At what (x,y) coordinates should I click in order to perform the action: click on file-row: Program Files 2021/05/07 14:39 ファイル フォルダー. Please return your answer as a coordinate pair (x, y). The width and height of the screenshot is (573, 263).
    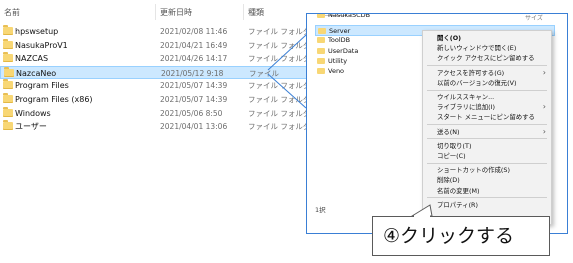
    Looking at the image, I should click on (159, 86).